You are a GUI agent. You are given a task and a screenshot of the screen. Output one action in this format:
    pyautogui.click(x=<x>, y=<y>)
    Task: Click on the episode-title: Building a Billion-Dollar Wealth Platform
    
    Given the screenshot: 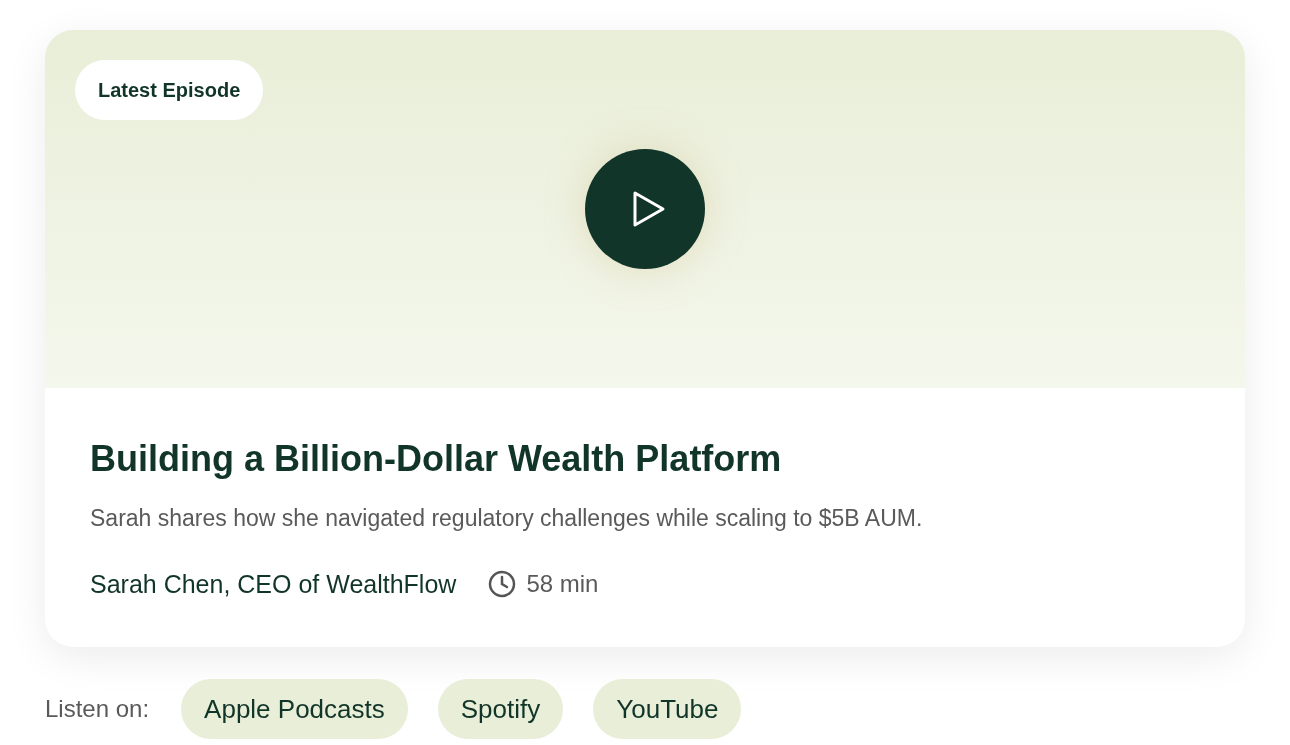 What is the action you would take?
    pyautogui.click(x=436, y=459)
    